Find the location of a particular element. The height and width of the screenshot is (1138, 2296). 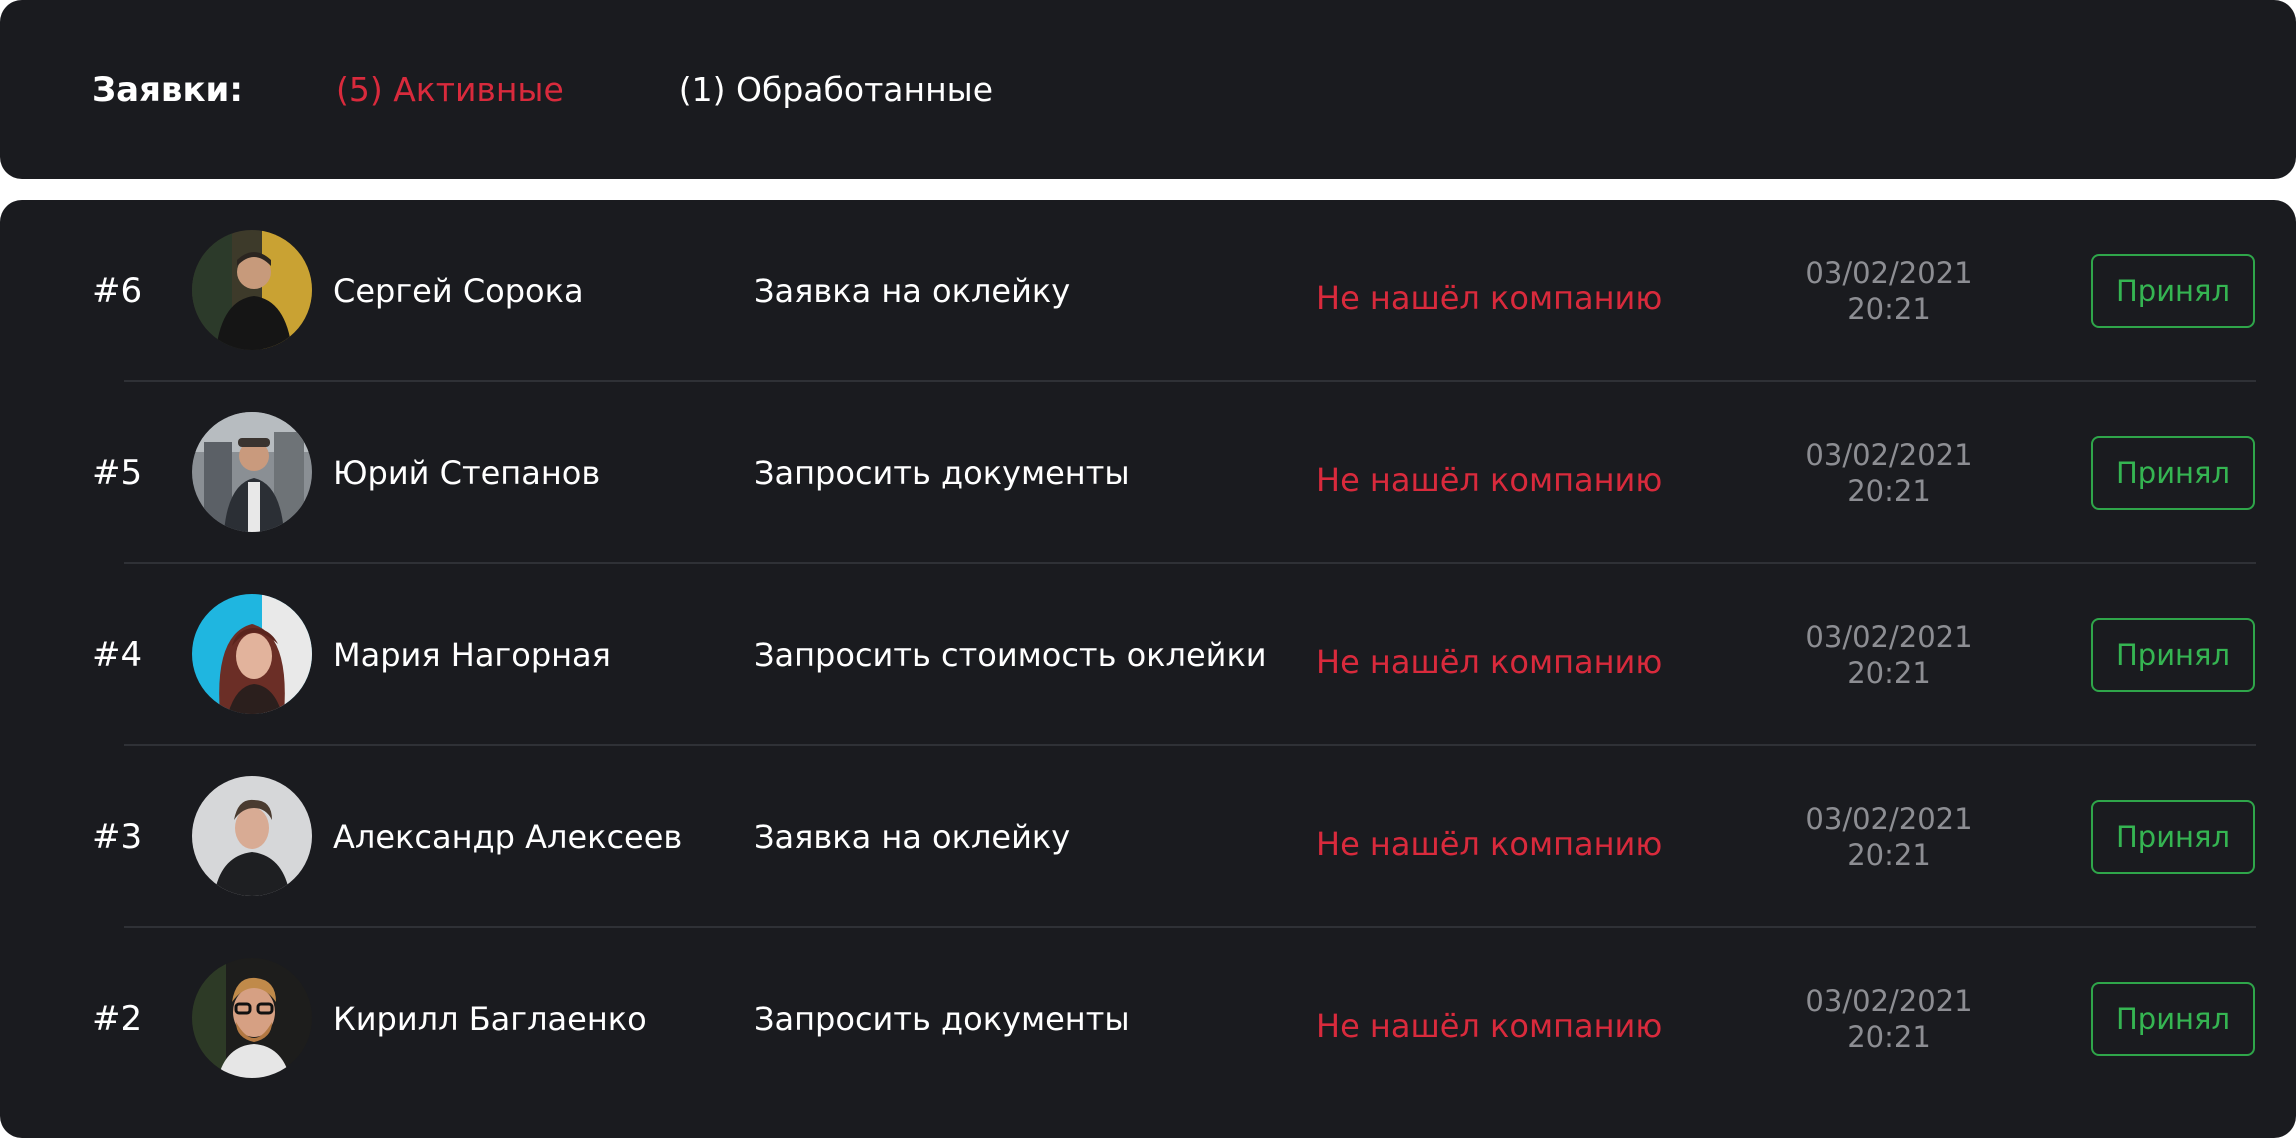

request-subject: Запросить стоимость оклейки is located at coordinates (1010, 655).